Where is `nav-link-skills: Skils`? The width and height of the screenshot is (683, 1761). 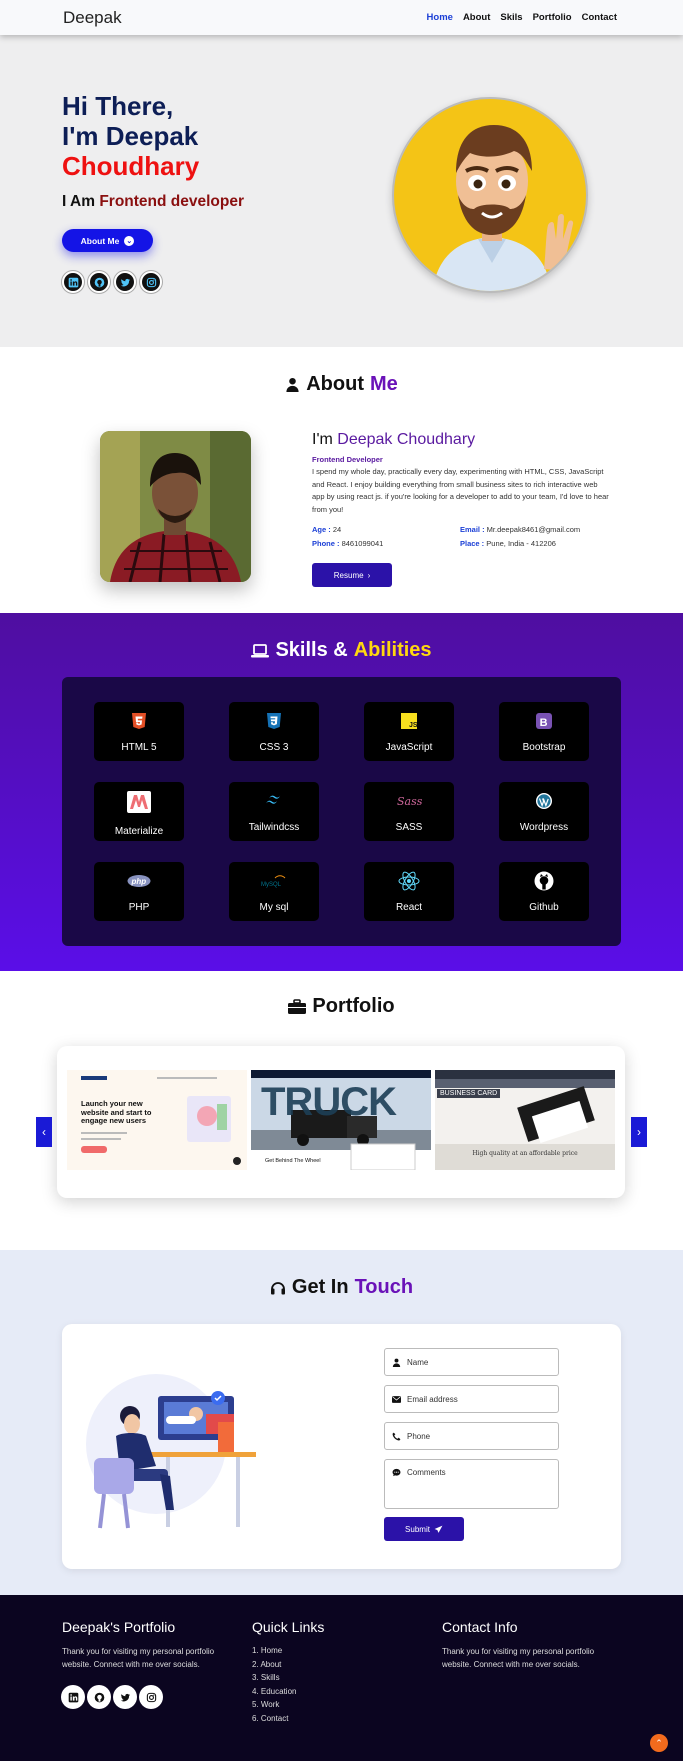
nav-link-skills: Skils is located at coordinates (511, 17).